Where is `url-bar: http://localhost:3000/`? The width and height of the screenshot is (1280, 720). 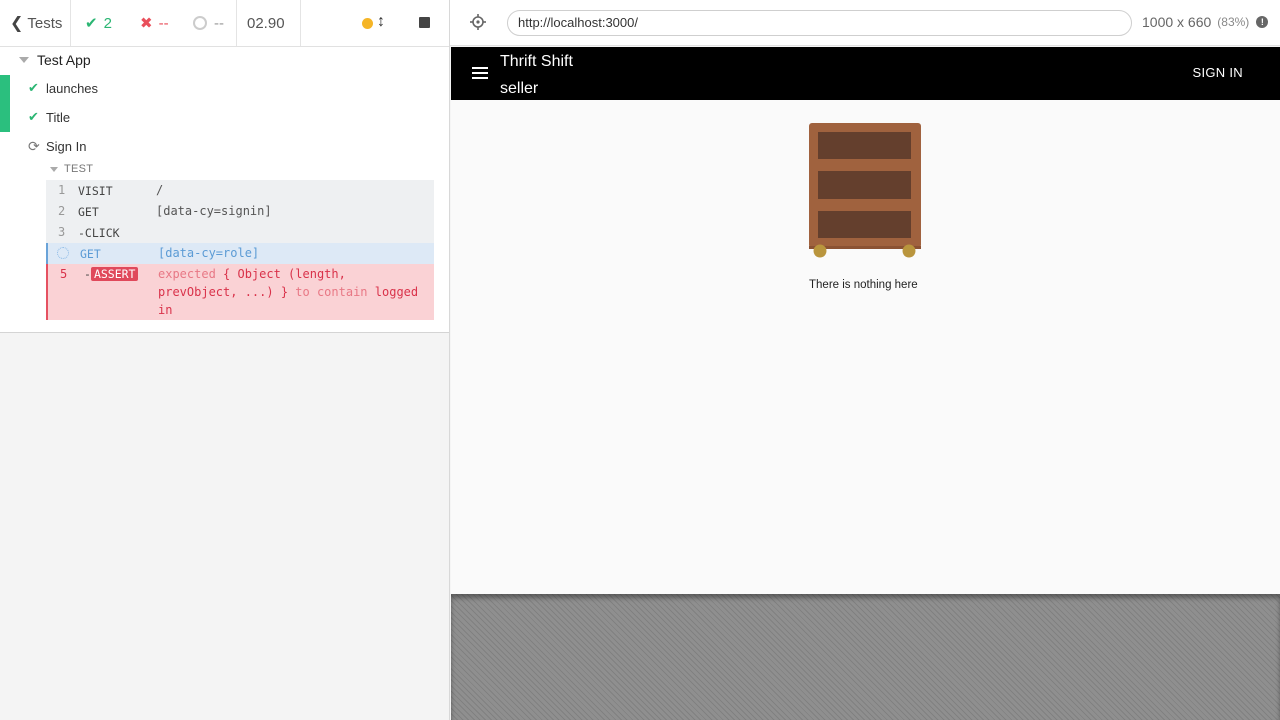
url-bar: http://localhost:3000/ is located at coordinates (819, 23).